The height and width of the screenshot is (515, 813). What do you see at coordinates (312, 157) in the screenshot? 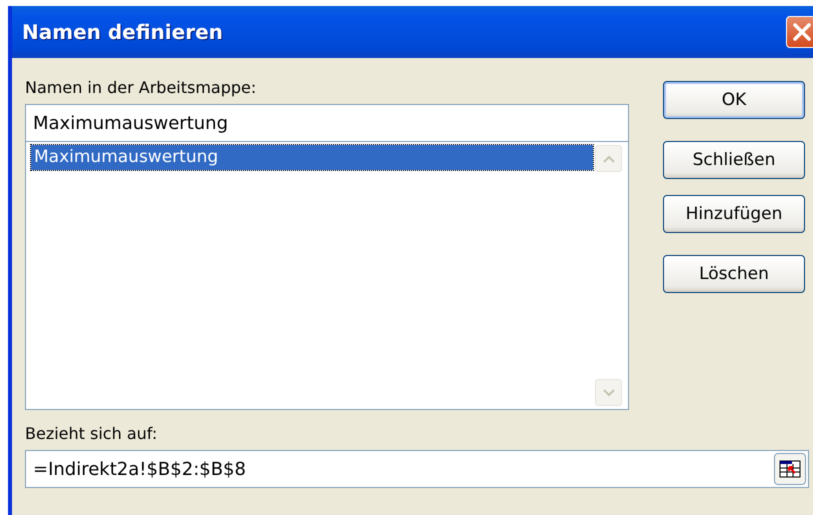
I see `list-item: Maximumauswertung` at bounding box center [312, 157].